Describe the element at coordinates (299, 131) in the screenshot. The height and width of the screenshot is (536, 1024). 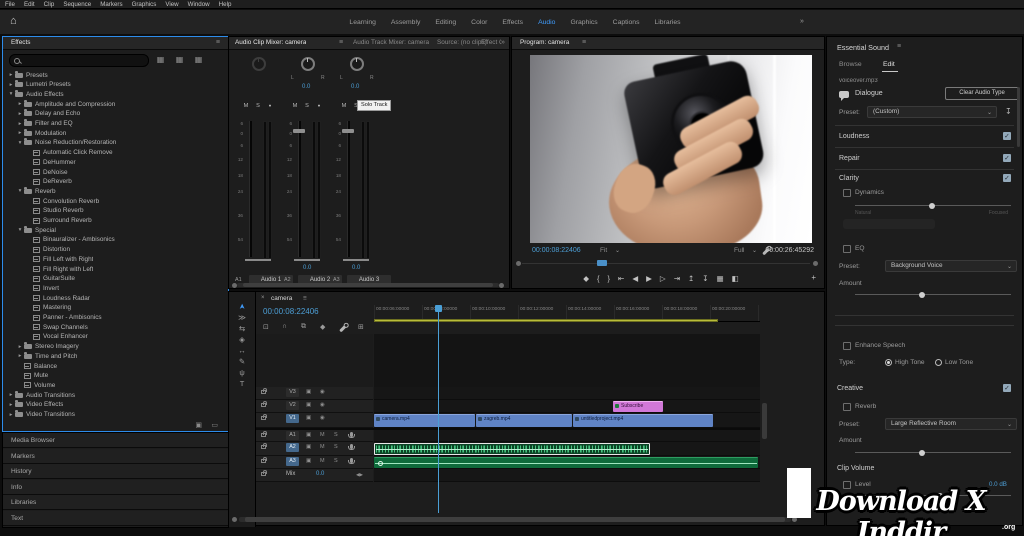
I see `fader-handle` at that location.